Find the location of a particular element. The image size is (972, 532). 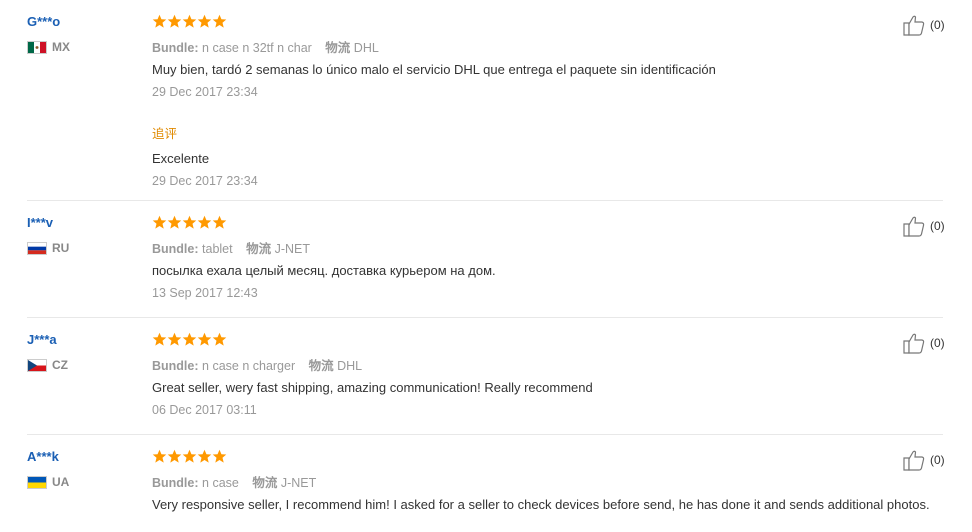

czech-flag-icon is located at coordinates (37, 365).